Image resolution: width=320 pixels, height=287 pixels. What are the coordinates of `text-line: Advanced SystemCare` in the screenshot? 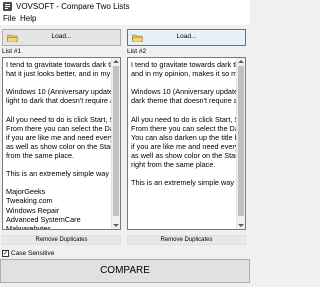 It's located at (43, 219).